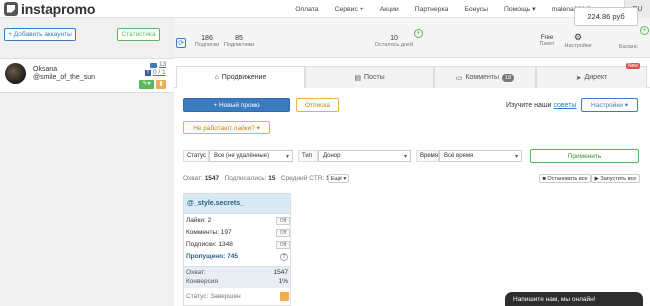  What do you see at coordinates (338, 178) in the screenshot?
I see `more-dropdown: Ещё ▾` at bounding box center [338, 178].